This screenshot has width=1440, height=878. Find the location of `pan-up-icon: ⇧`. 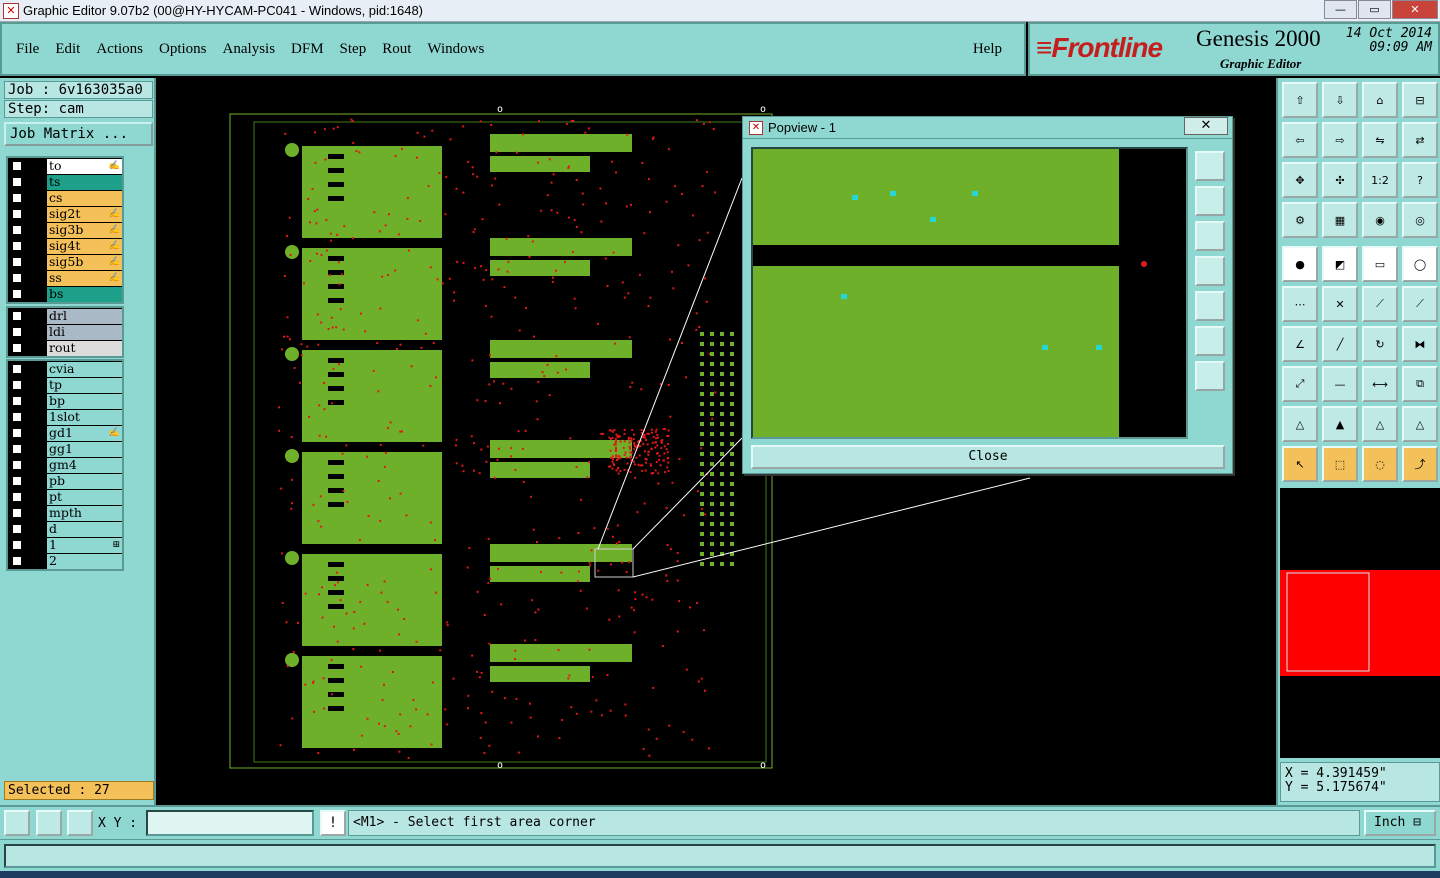

pan-up-icon: ⇧ is located at coordinates (1300, 100).